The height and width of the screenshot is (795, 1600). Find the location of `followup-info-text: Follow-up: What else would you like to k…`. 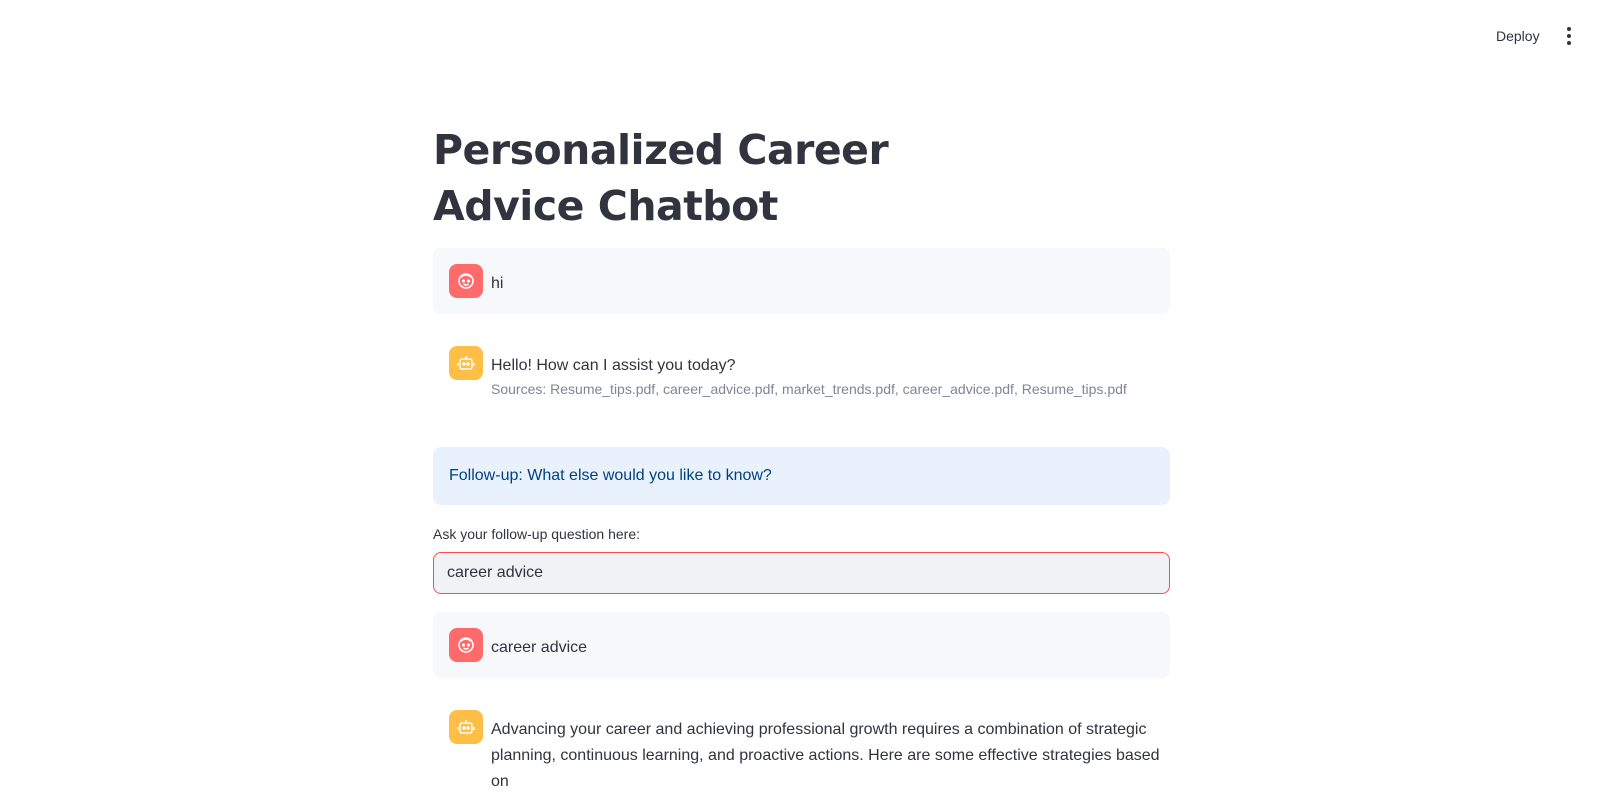

followup-info-text: Follow-up: What else would you like to k… is located at coordinates (610, 475).